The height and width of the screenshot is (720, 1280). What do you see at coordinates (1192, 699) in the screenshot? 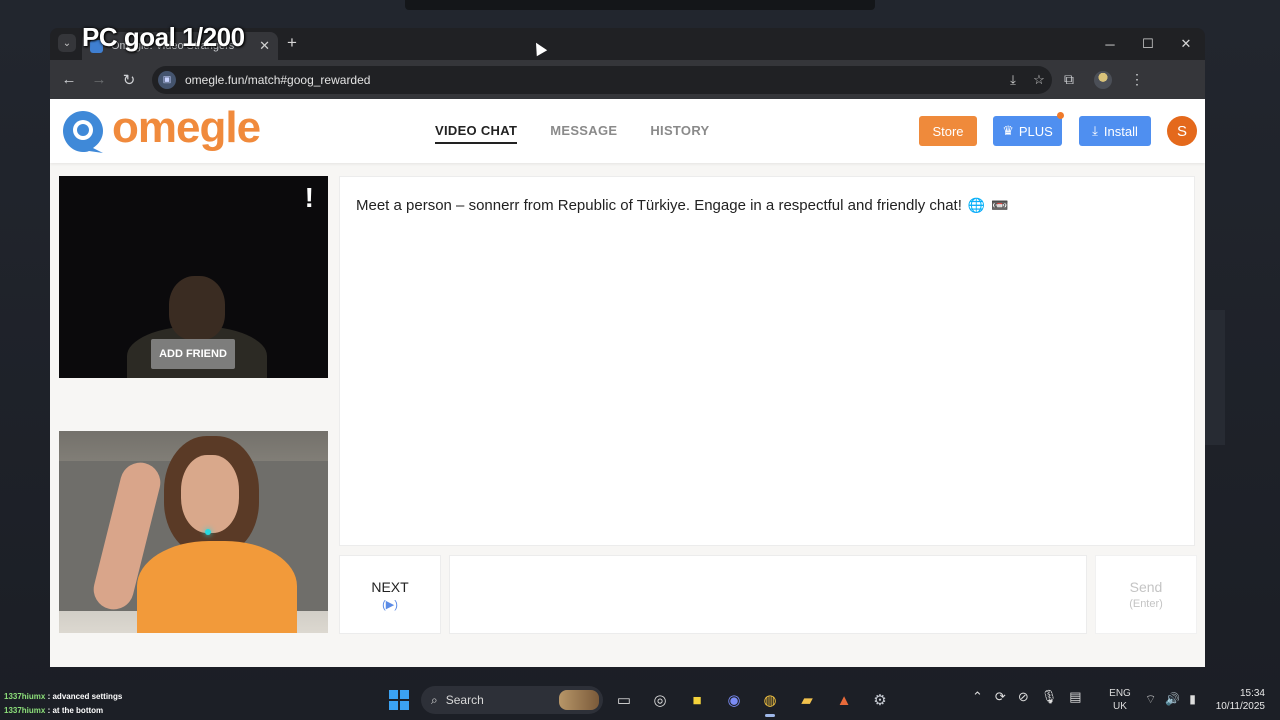
I see `battery-icon: ▮` at bounding box center [1192, 699].